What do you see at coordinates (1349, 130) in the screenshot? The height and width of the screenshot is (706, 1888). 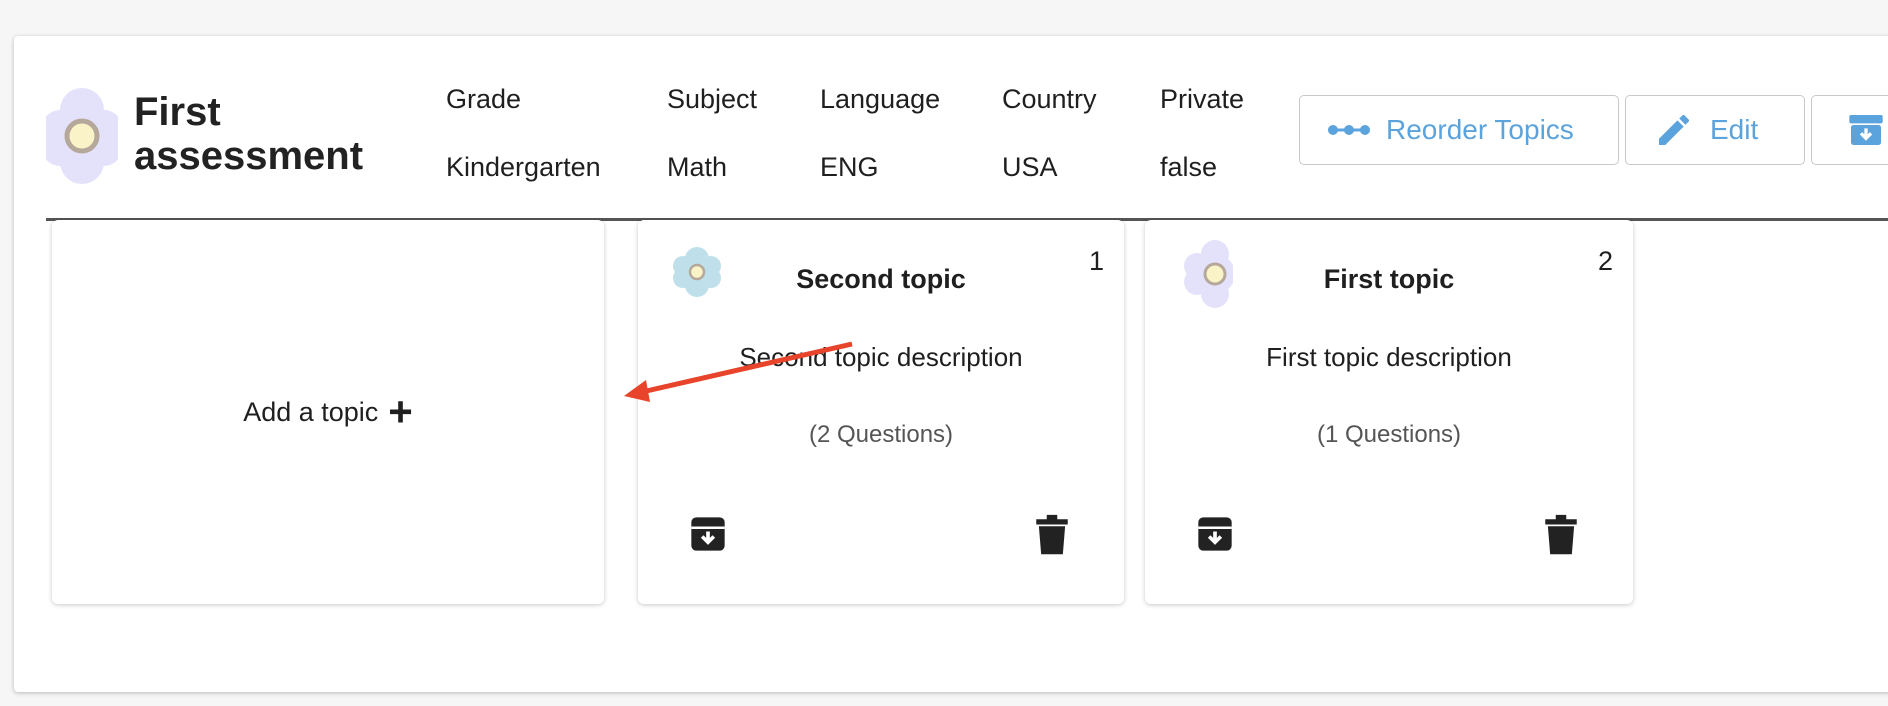 I see `reorder-icon` at bounding box center [1349, 130].